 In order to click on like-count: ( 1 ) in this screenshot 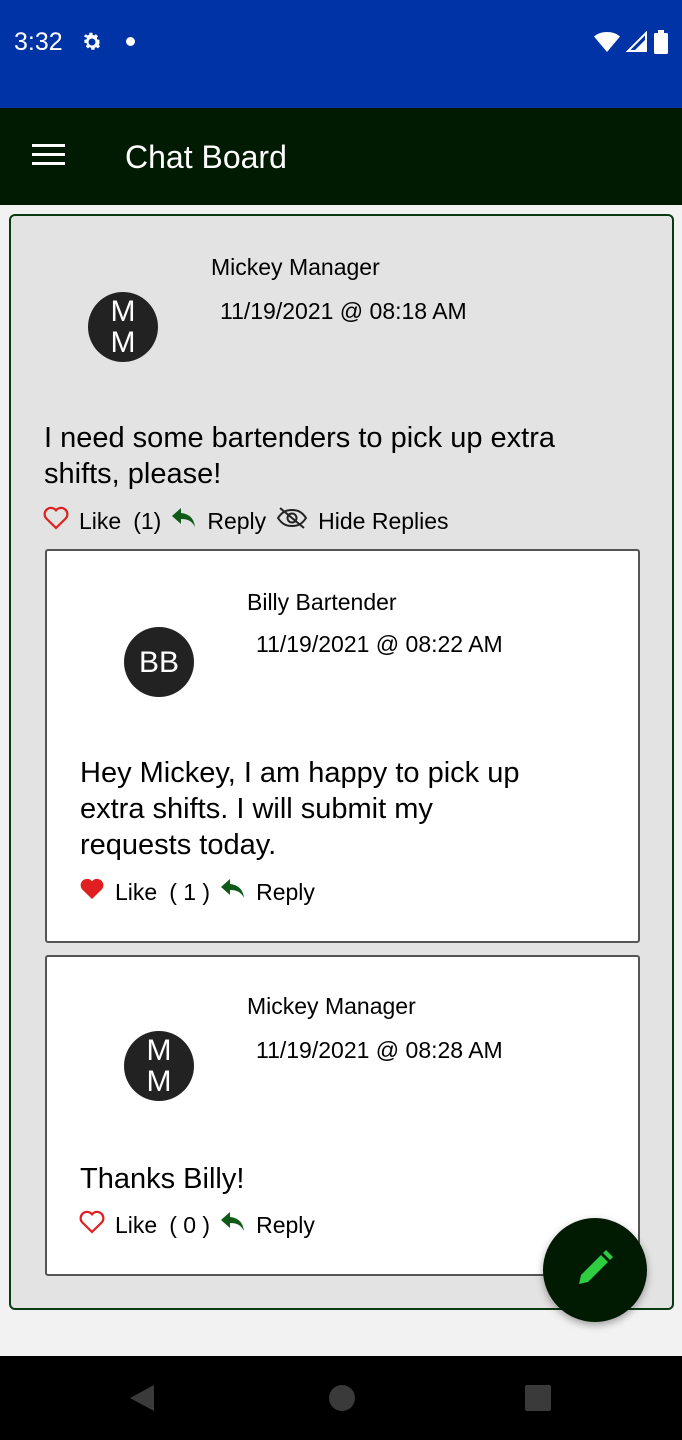, I will do `click(190, 891)`.